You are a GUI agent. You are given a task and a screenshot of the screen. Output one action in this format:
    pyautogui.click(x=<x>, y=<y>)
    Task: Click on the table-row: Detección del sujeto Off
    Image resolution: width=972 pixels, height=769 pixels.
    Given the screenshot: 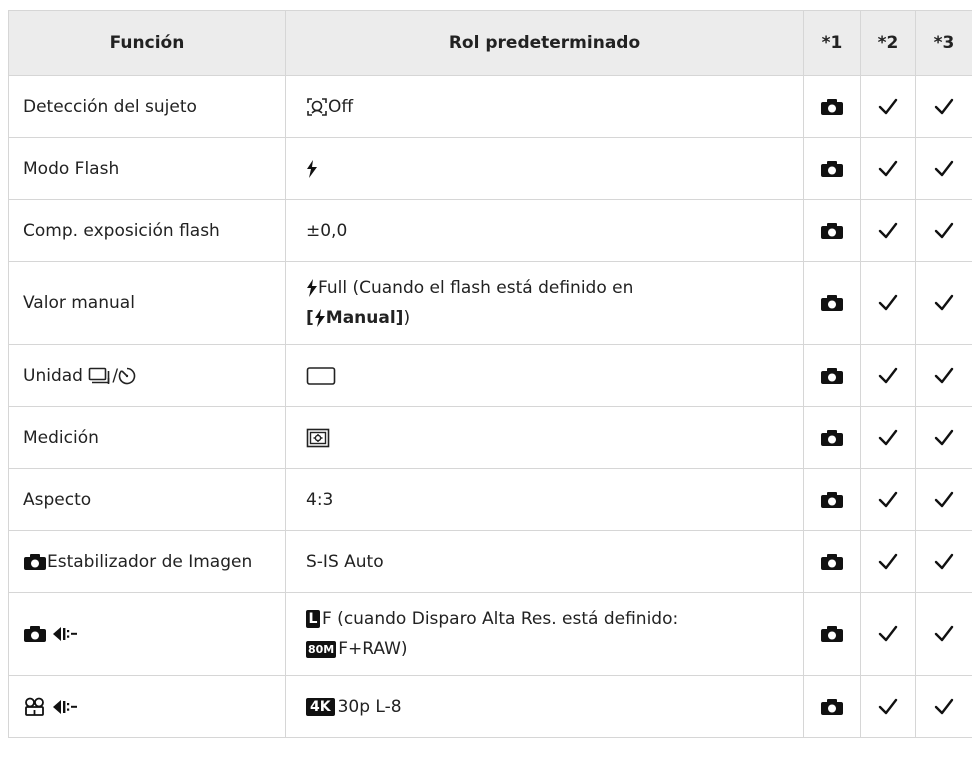 What is the action you would take?
    pyautogui.click(x=490, y=106)
    